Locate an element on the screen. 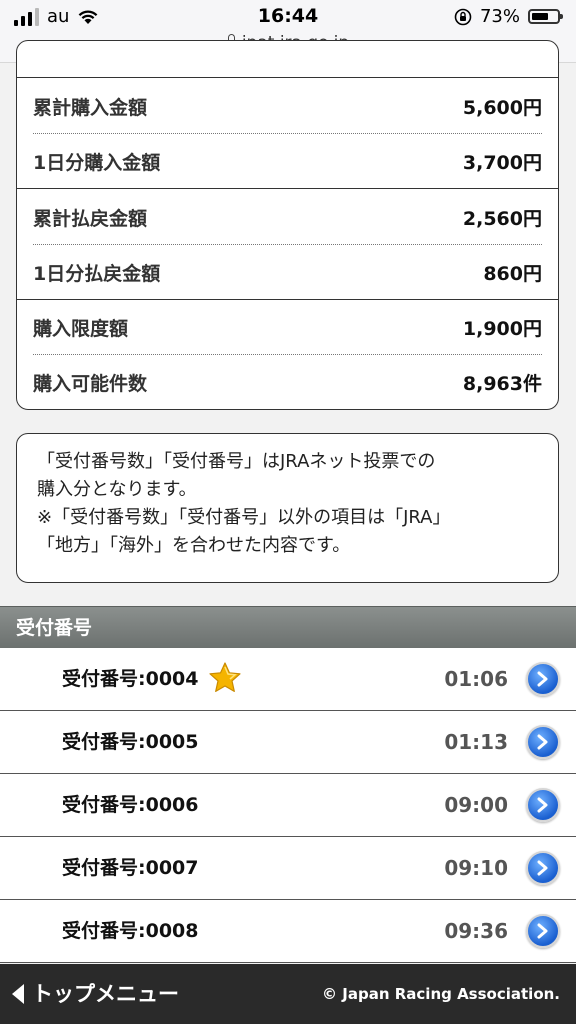 This screenshot has width=576, height=1024. receipt-time: 09:00 is located at coordinates (476, 805).